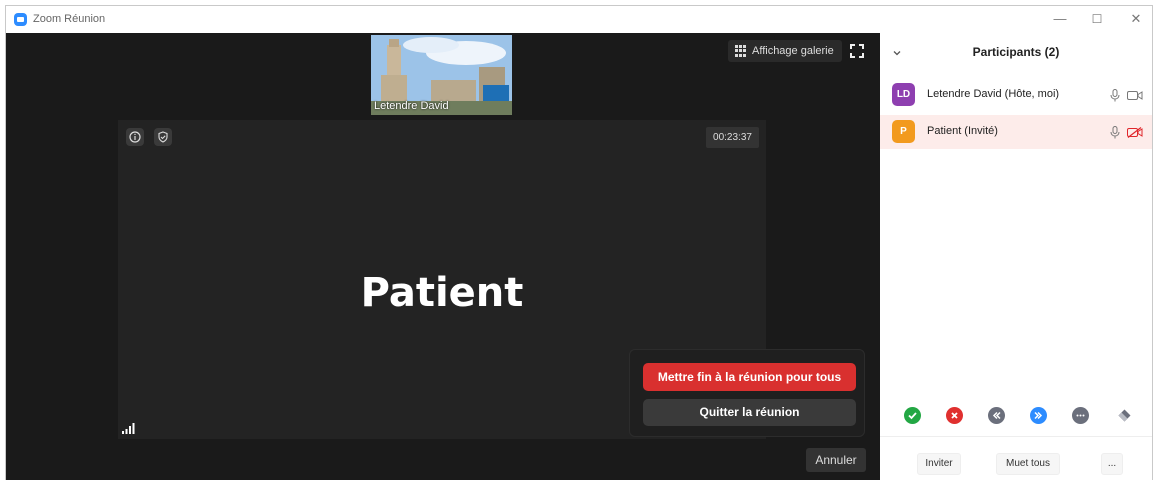  What do you see at coordinates (1038, 415) in the screenshot?
I see `faster-icon` at bounding box center [1038, 415].